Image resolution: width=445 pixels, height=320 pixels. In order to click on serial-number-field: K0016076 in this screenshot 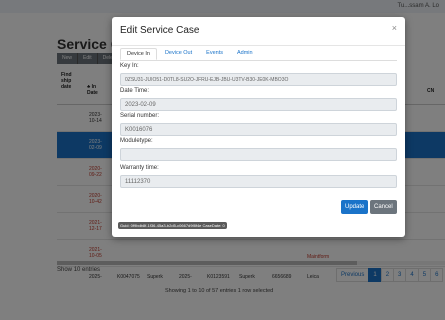, I will do `click(258, 129)`.